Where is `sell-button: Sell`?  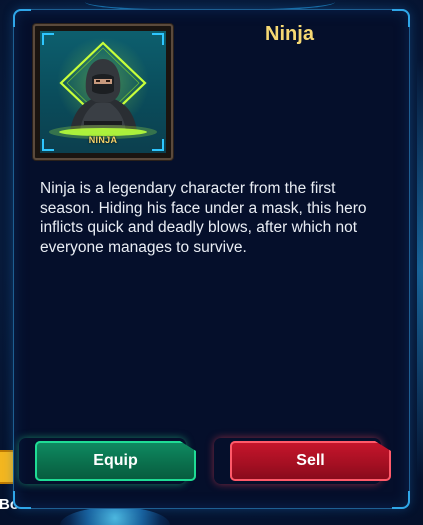
sell-button: Sell is located at coordinates (310, 461).